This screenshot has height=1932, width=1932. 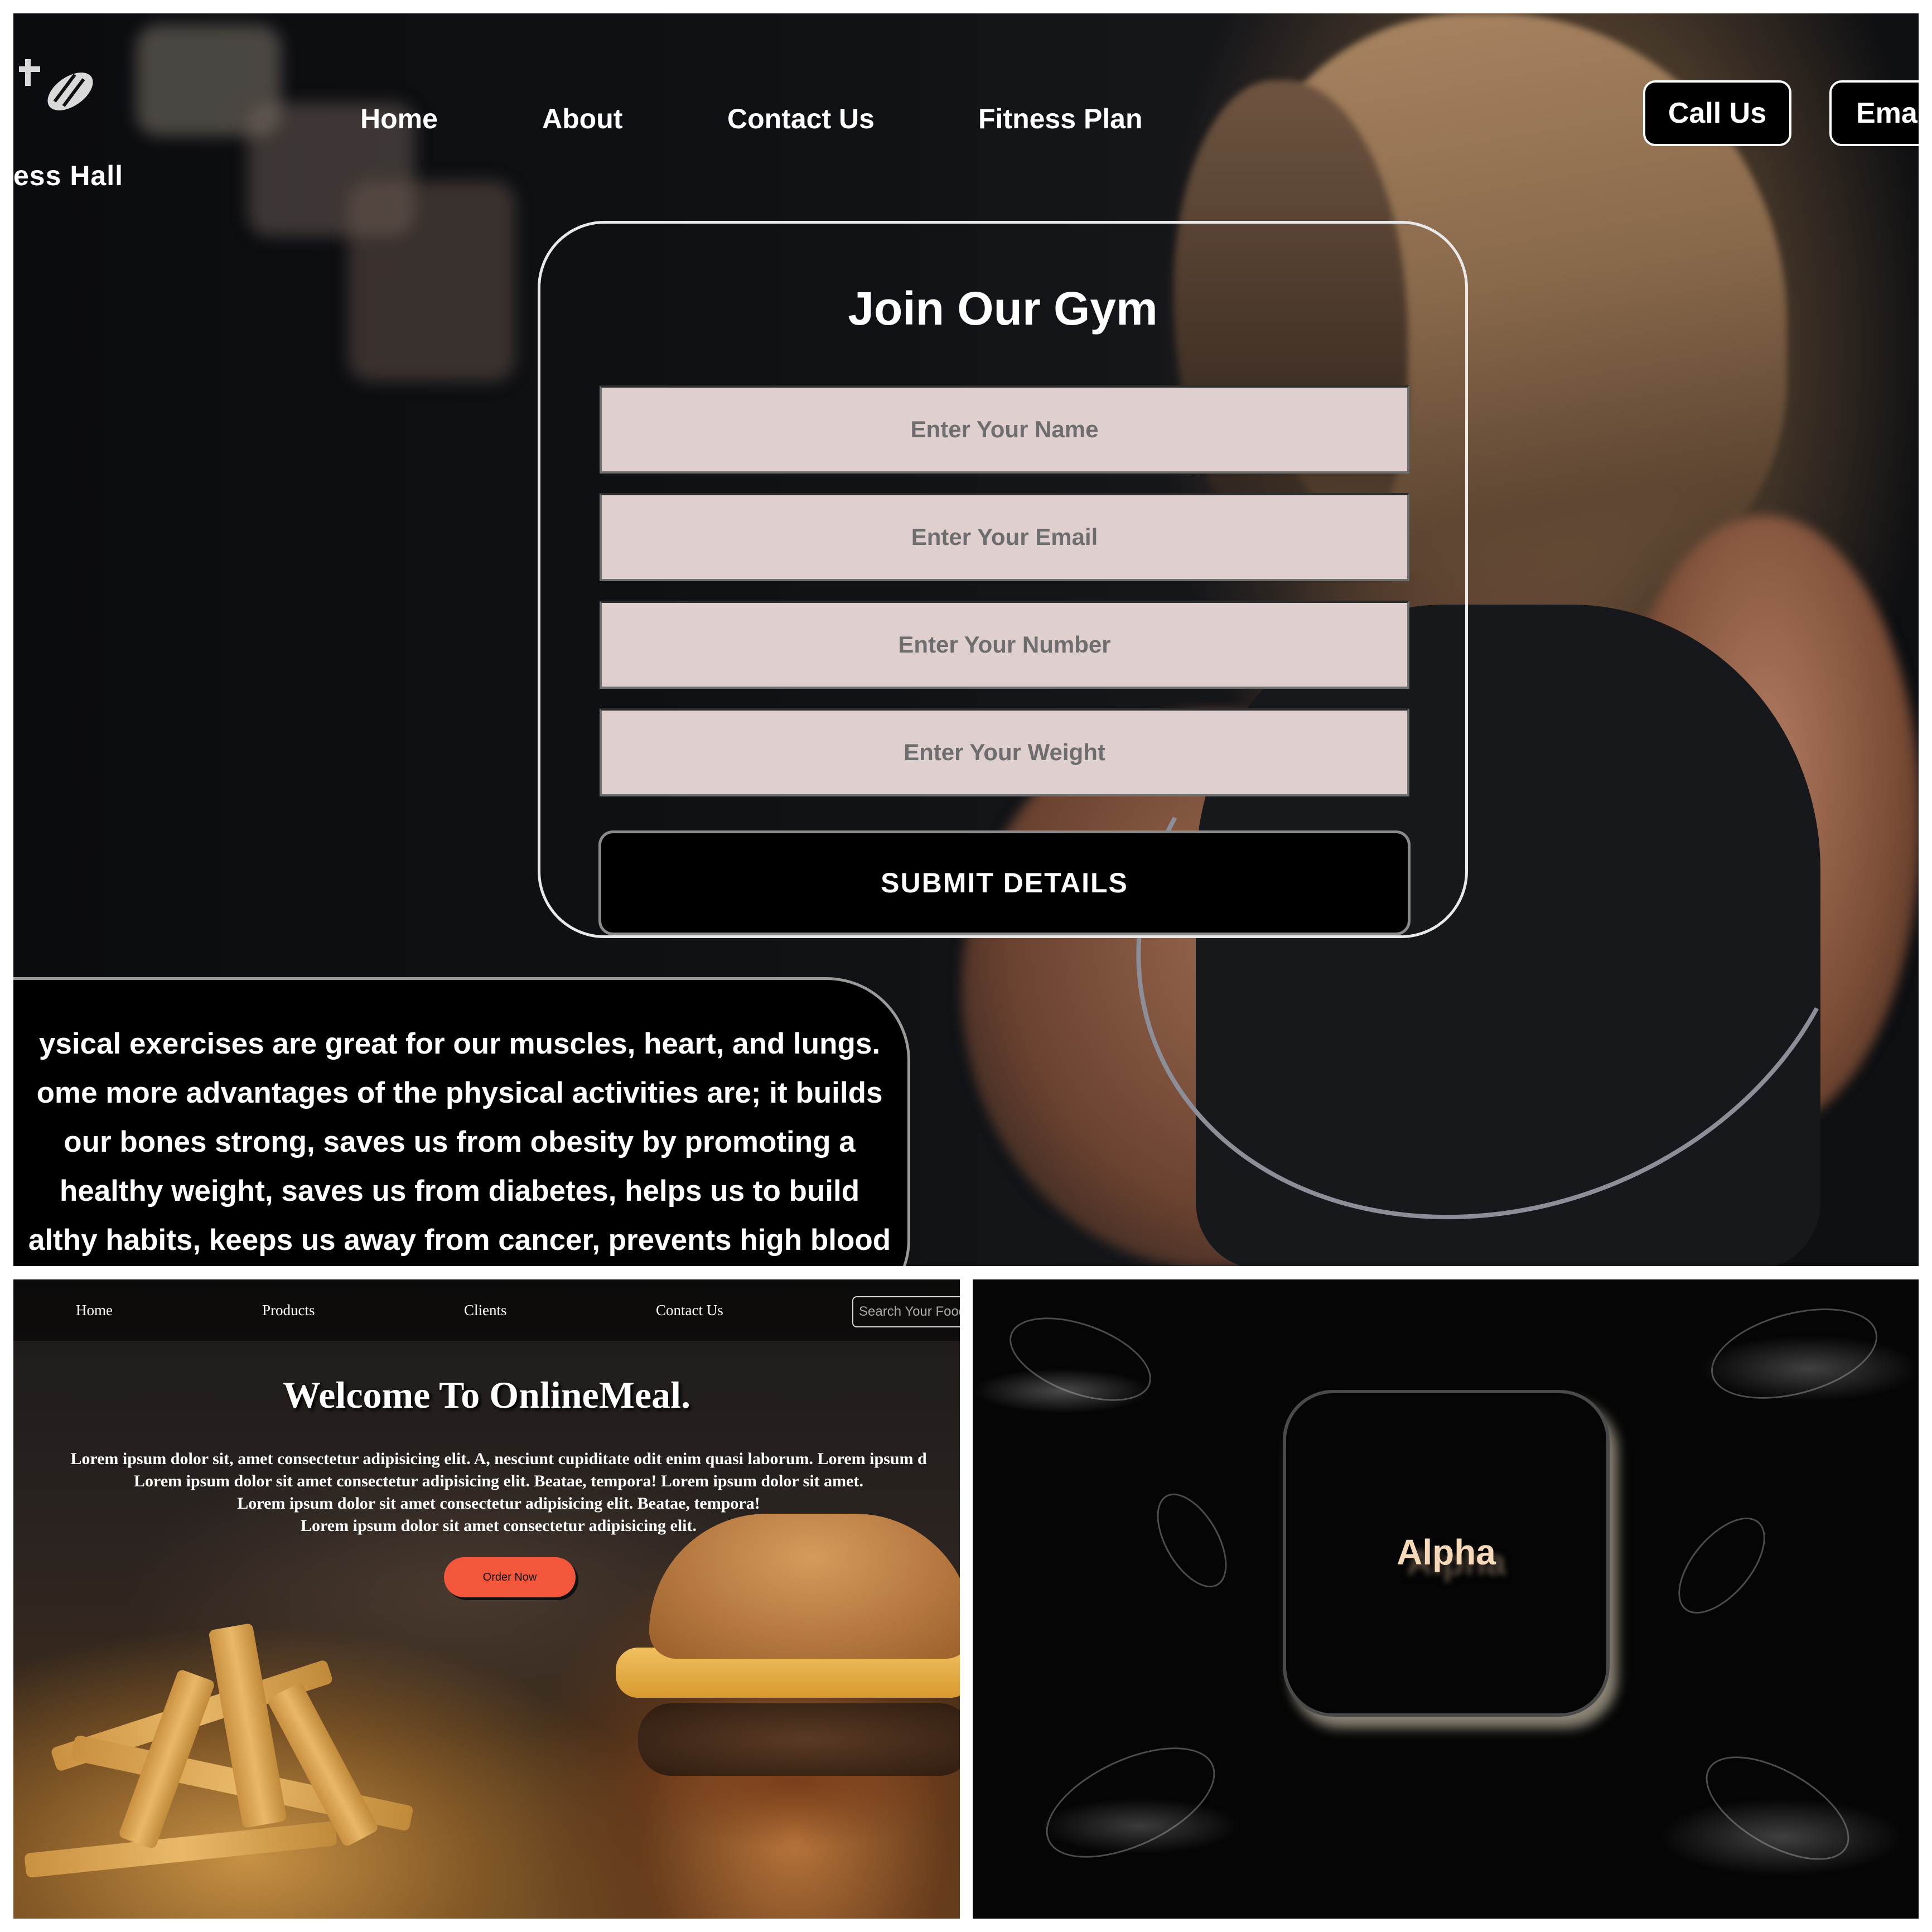 What do you see at coordinates (1003, 308) in the screenshot?
I see `form-title: Join Our Gym` at bounding box center [1003, 308].